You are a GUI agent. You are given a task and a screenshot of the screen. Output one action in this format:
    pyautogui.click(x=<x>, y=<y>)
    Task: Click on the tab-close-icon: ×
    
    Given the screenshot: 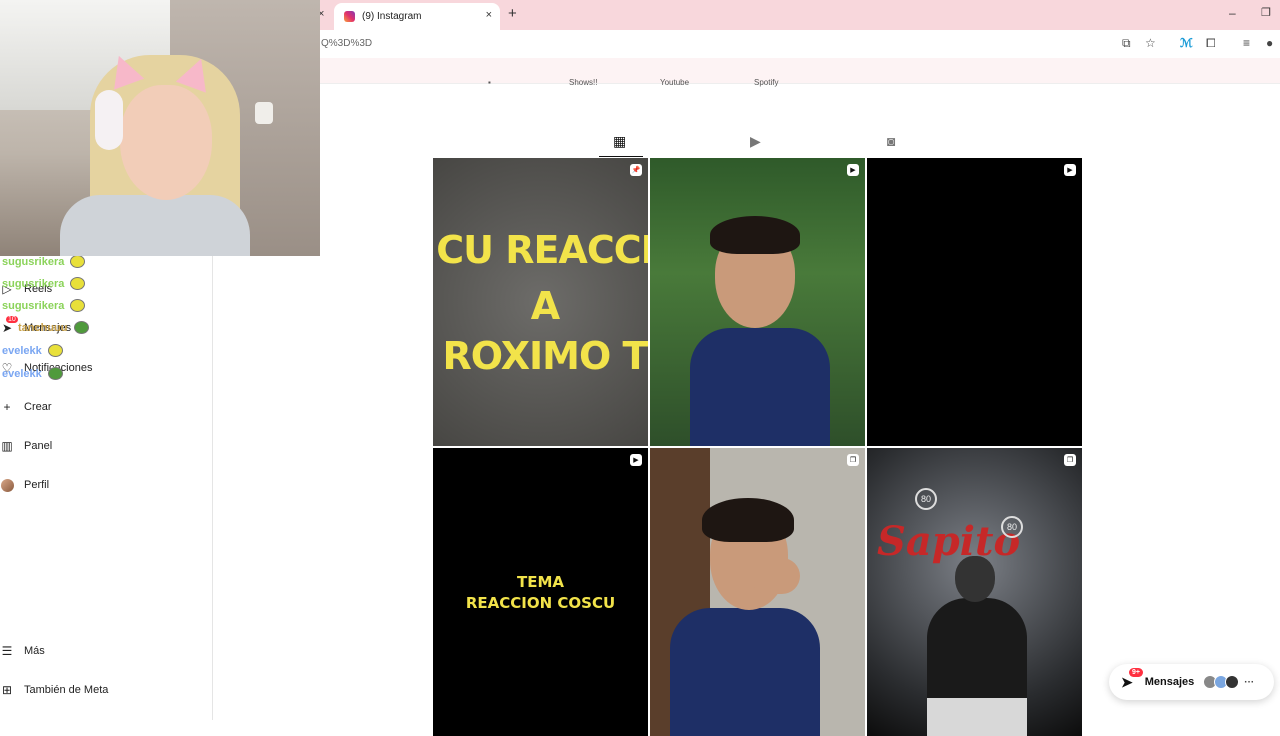 What is the action you would take?
    pyautogui.click(x=489, y=15)
    